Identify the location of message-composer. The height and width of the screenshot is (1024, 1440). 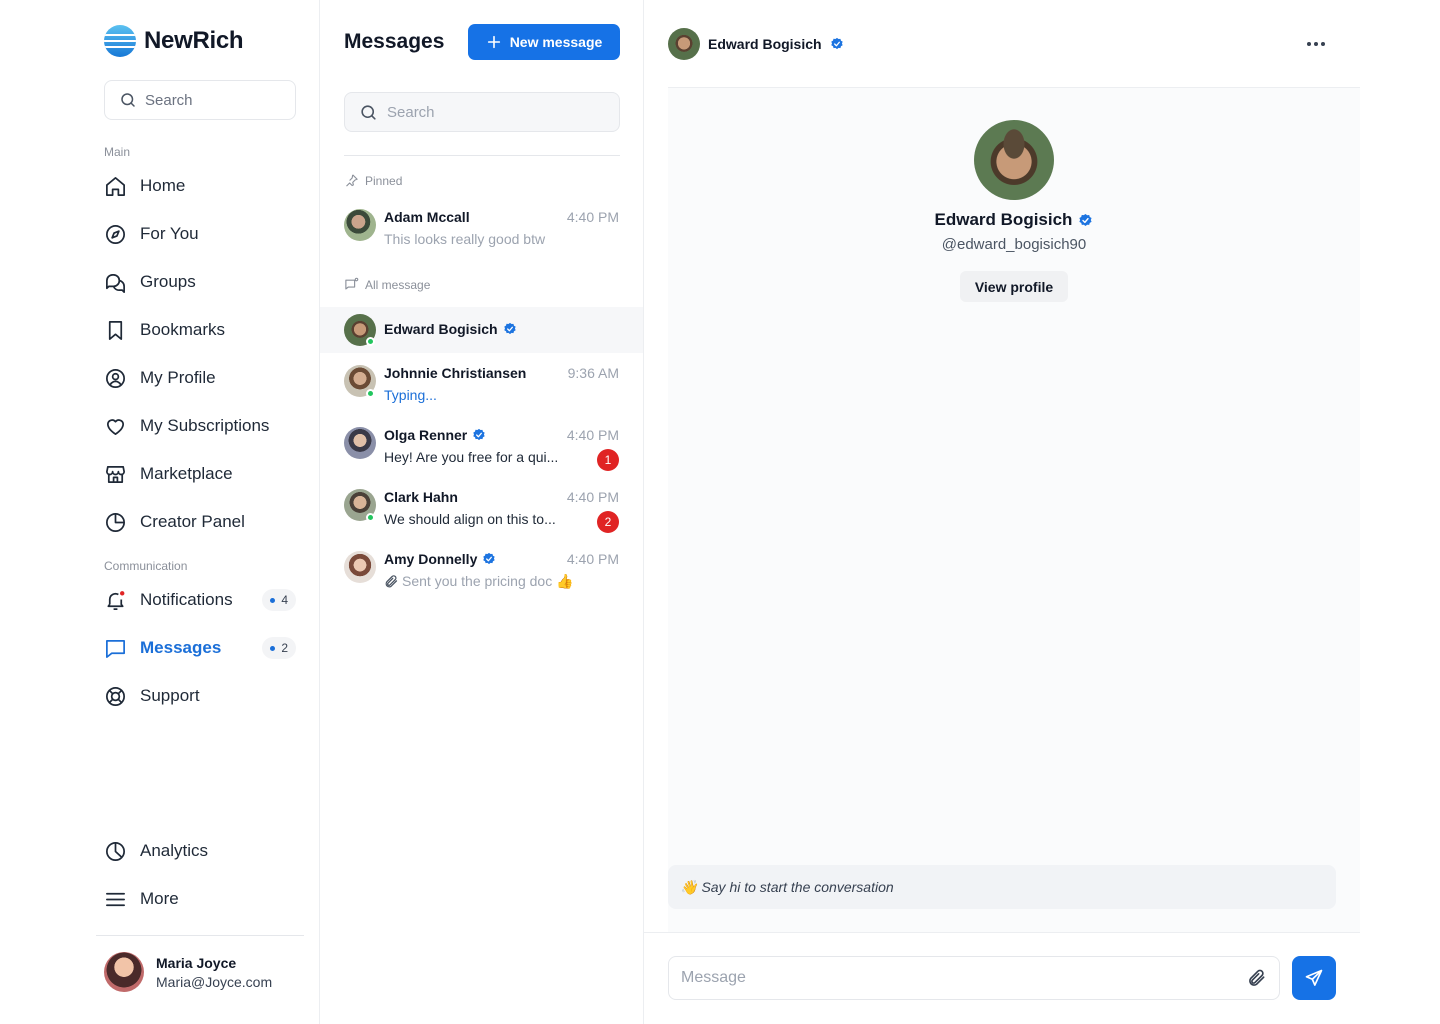
(974, 978).